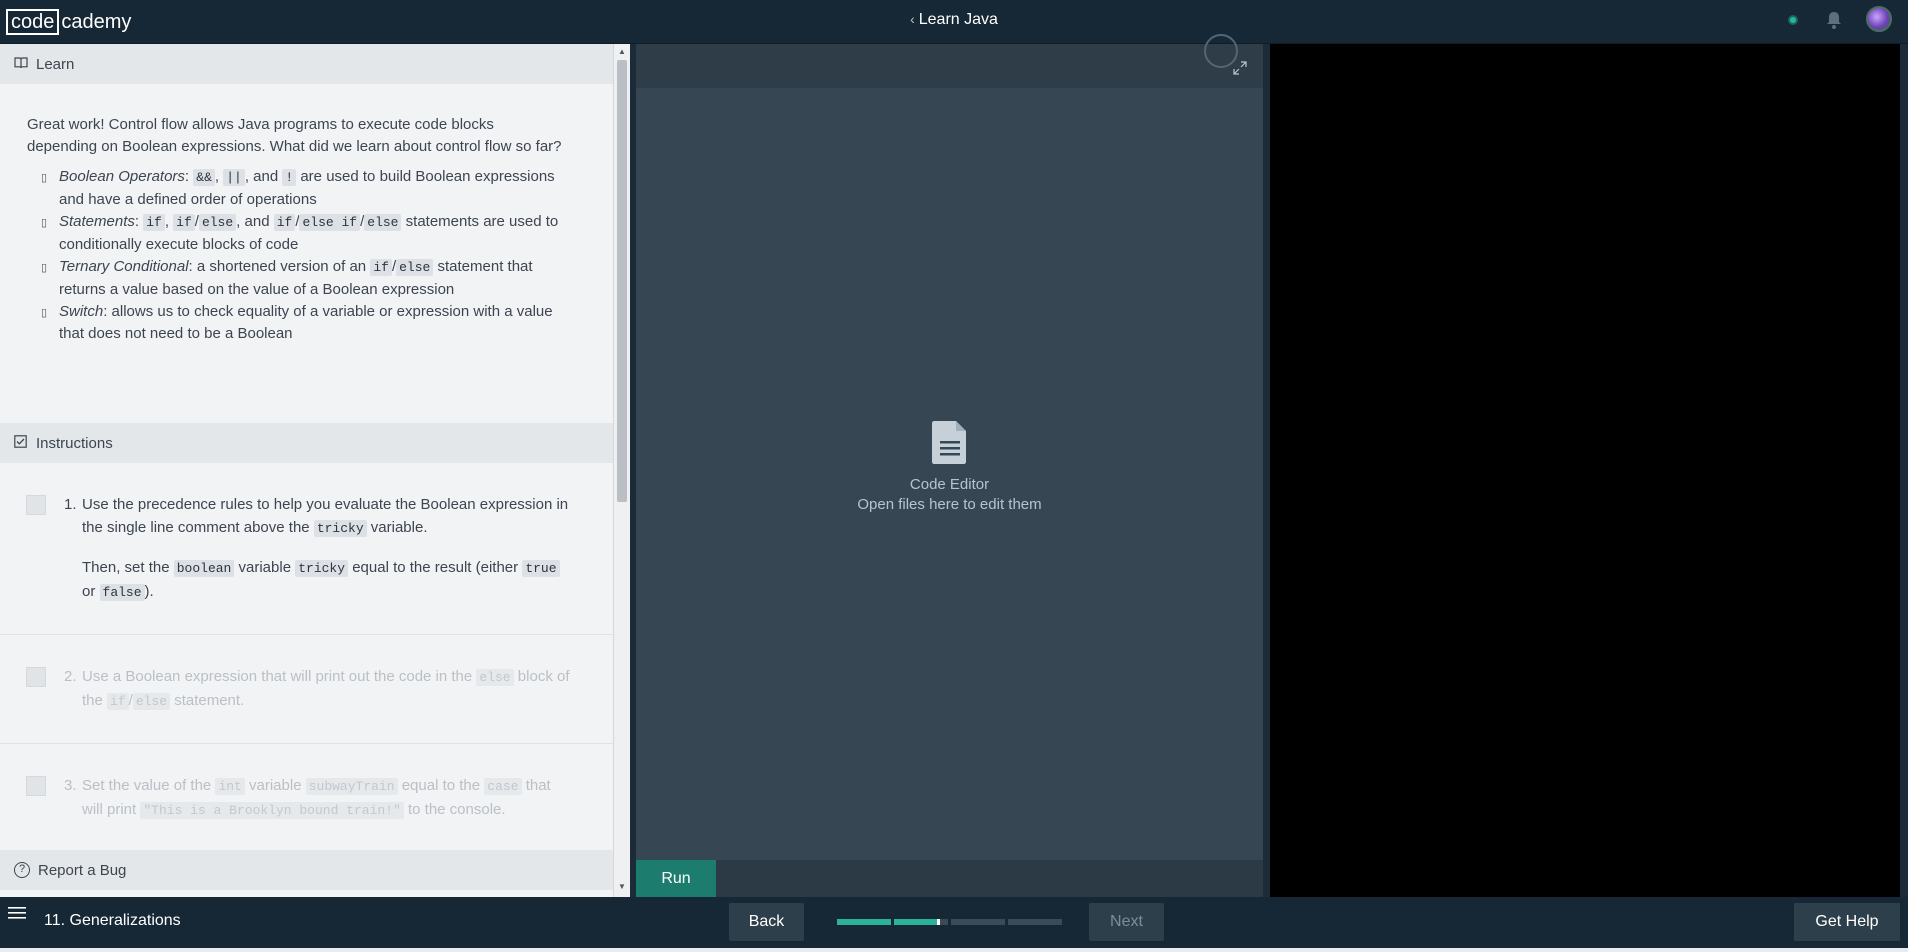 The width and height of the screenshot is (1908, 952). What do you see at coordinates (676, 878) in the screenshot?
I see `run-button: Run` at bounding box center [676, 878].